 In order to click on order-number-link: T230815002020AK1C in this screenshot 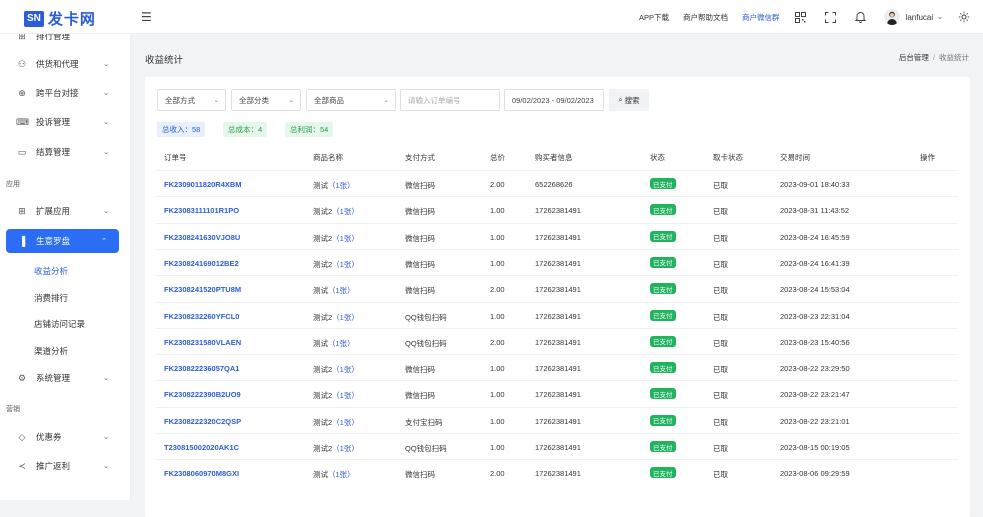, I will do `click(201, 447)`.